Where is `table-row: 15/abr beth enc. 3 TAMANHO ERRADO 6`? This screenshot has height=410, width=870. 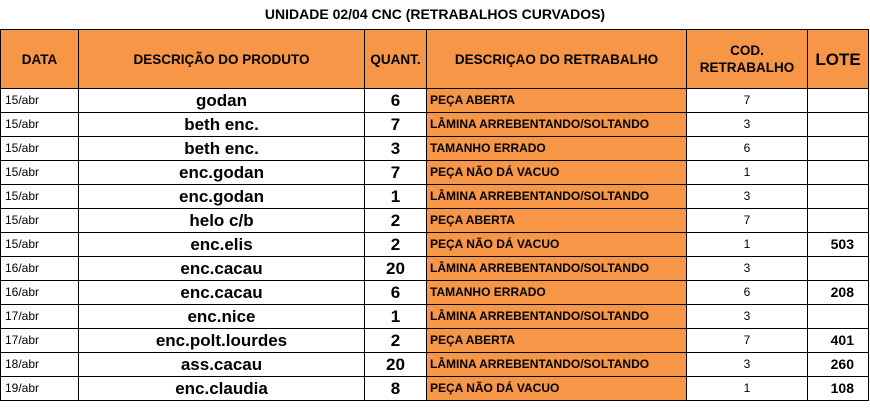 table-row: 15/abr beth enc. 3 TAMANHO ERRADO 6 is located at coordinates (434, 148).